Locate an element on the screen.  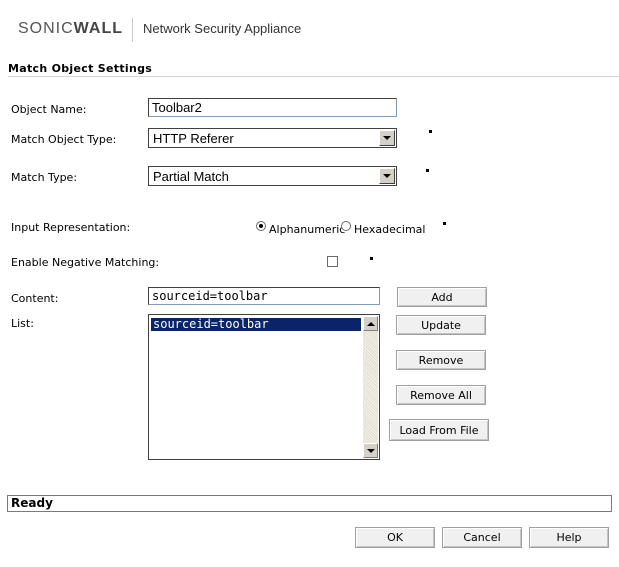
add-button: Add is located at coordinates (442, 297).